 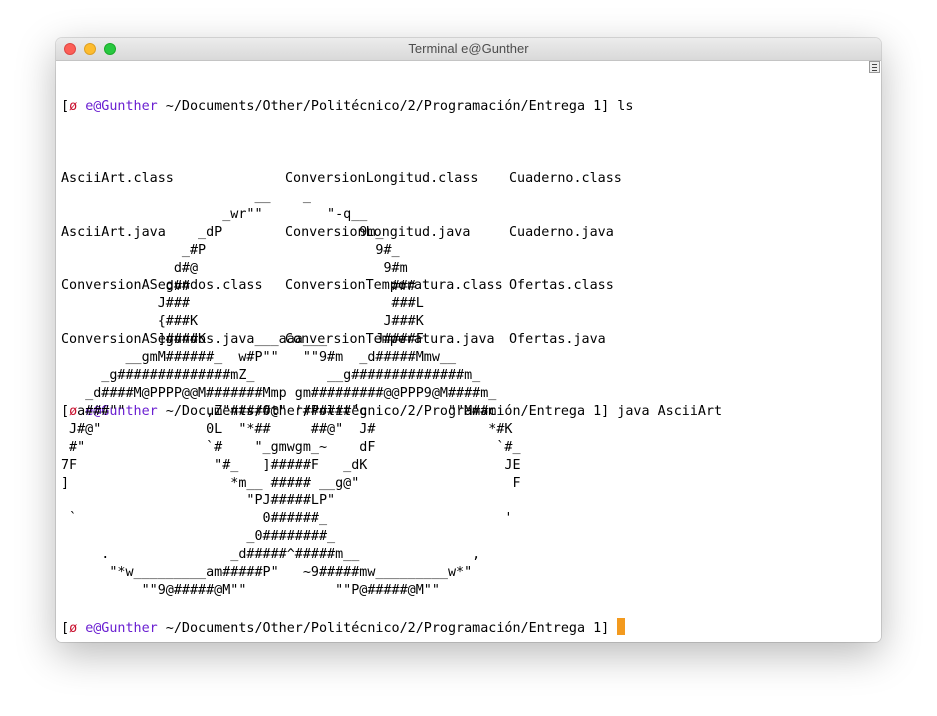 I want to click on title-bar: Terminal e@Gunther, so click(x=468, y=49).